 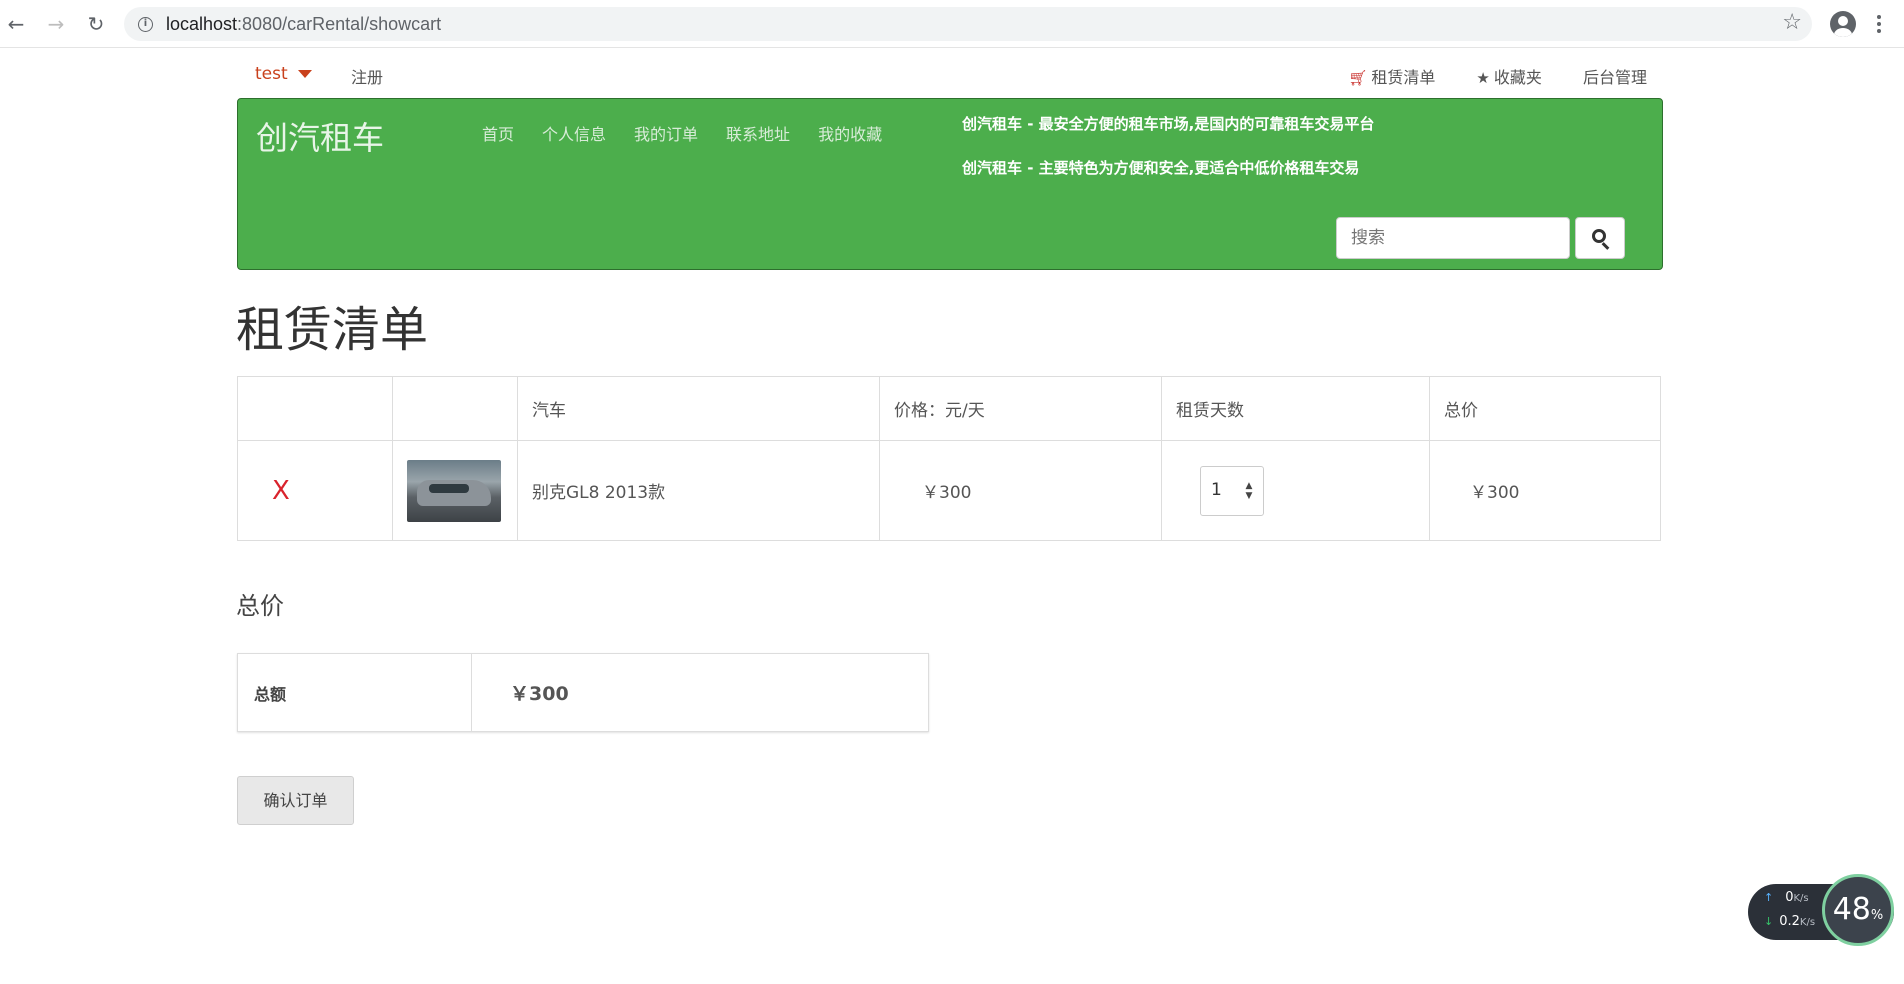 I want to click on cart-header-row: 汽车 价格：元/天 租赁天数 总价, so click(x=949, y=408).